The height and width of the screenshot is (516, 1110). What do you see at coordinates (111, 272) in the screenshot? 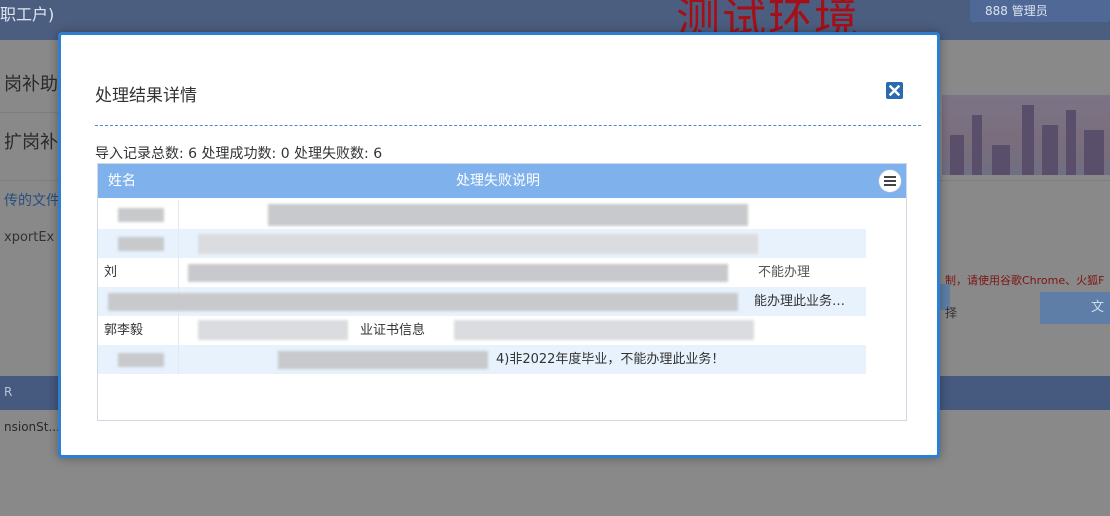
I see `cell-name: 刘` at bounding box center [111, 272].